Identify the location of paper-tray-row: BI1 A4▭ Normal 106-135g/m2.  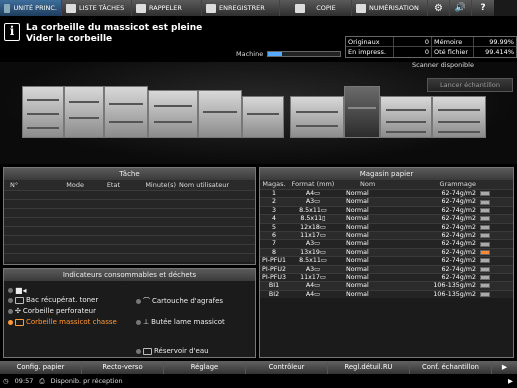
(386, 285).